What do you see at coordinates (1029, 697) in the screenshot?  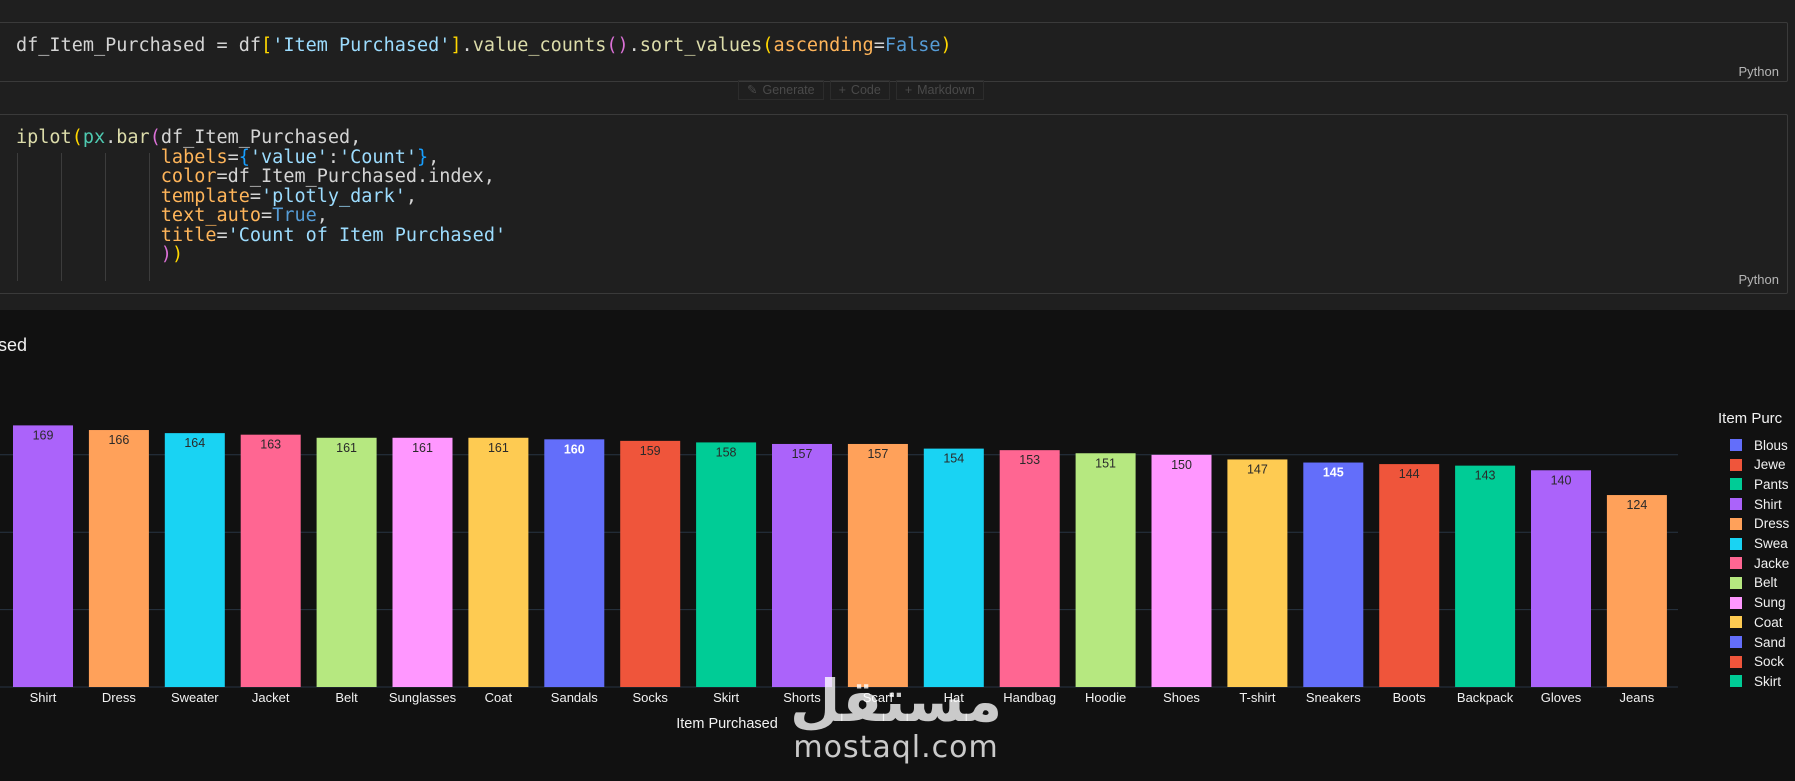 I see `x-tick-label: Handbag` at bounding box center [1029, 697].